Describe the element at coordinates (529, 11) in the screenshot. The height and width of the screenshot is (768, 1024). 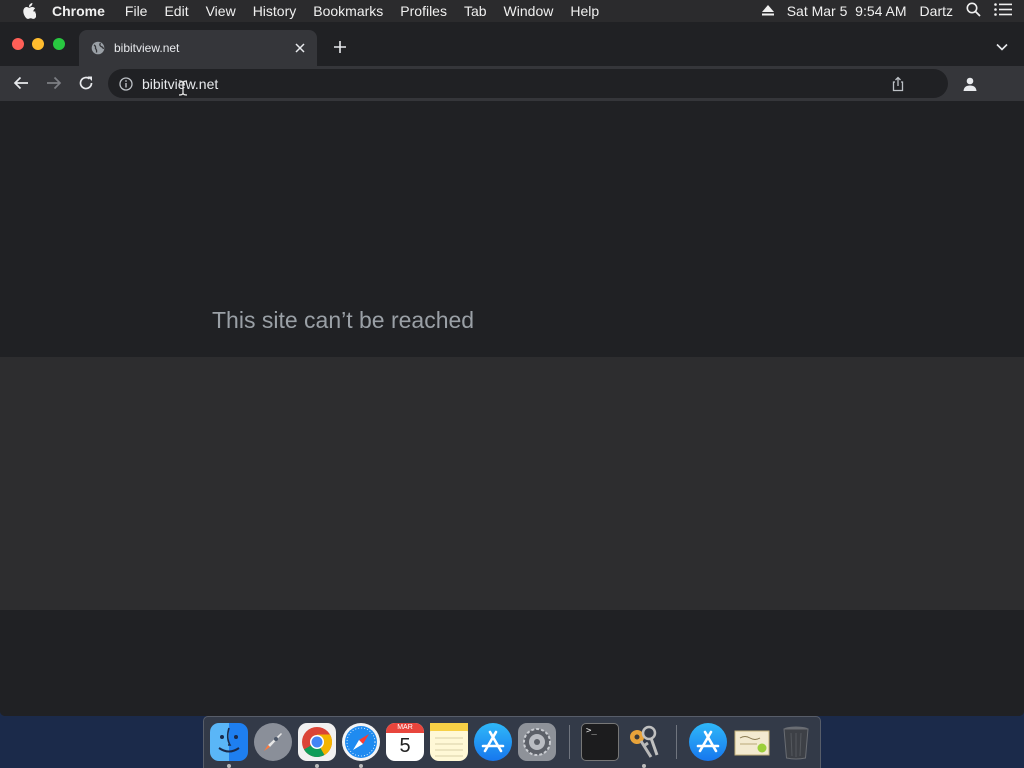
I see `menu-window: Window` at that location.